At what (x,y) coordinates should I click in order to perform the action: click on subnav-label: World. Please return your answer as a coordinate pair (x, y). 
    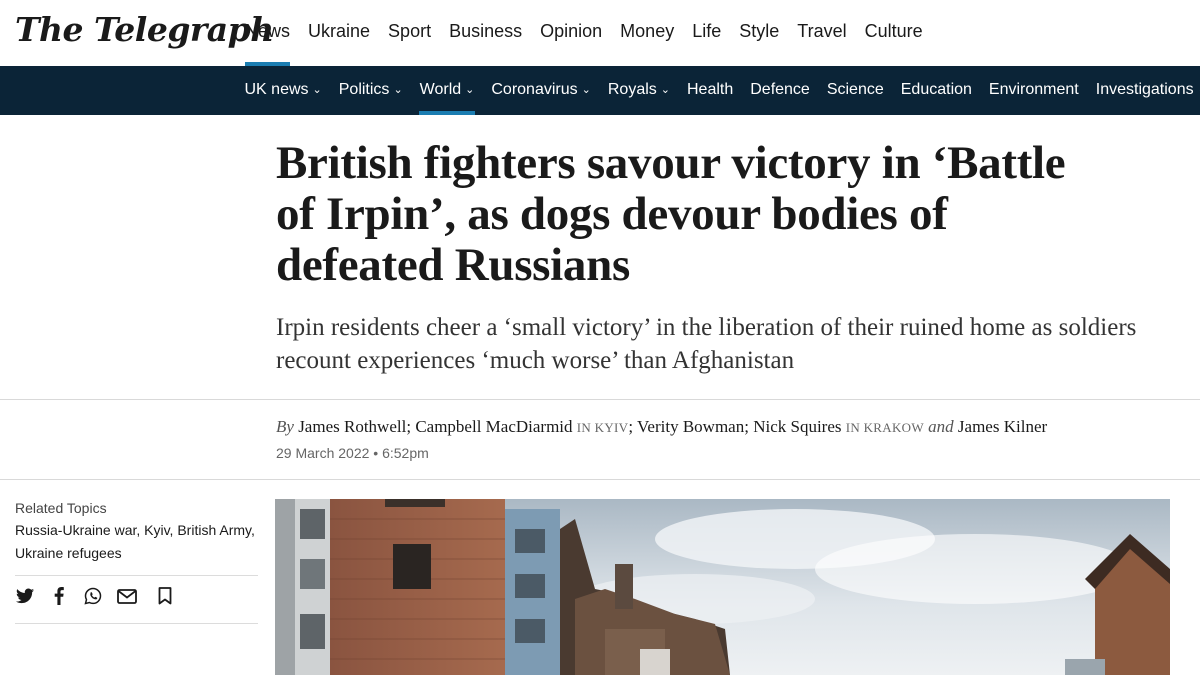
    Looking at the image, I should click on (440, 89).